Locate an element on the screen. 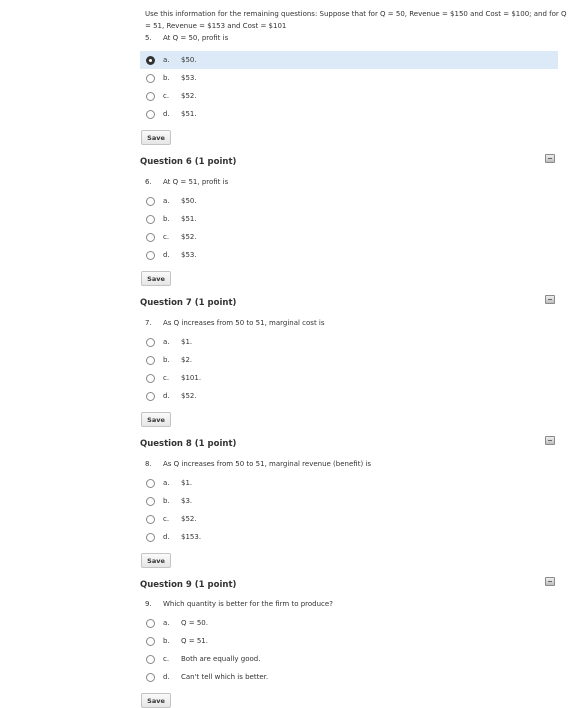  question-8-option-b: b. $3. is located at coordinates (166, 501).